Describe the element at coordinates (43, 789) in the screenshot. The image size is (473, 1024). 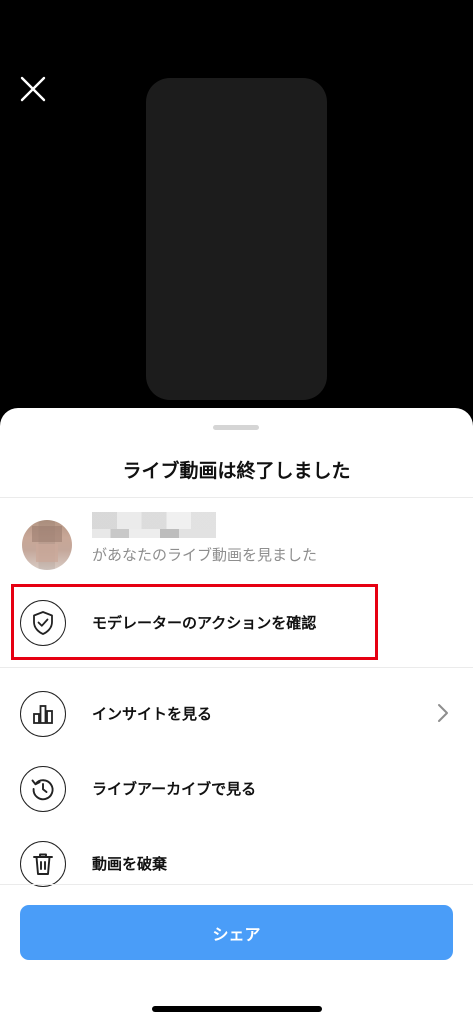
I see `history-icon` at that location.